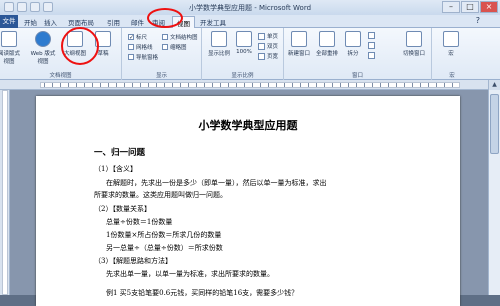 The height and width of the screenshot is (306, 500). What do you see at coordinates (268, 46) in the screenshot?
I see `two-pages-button: 双页` at bounding box center [268, 46].